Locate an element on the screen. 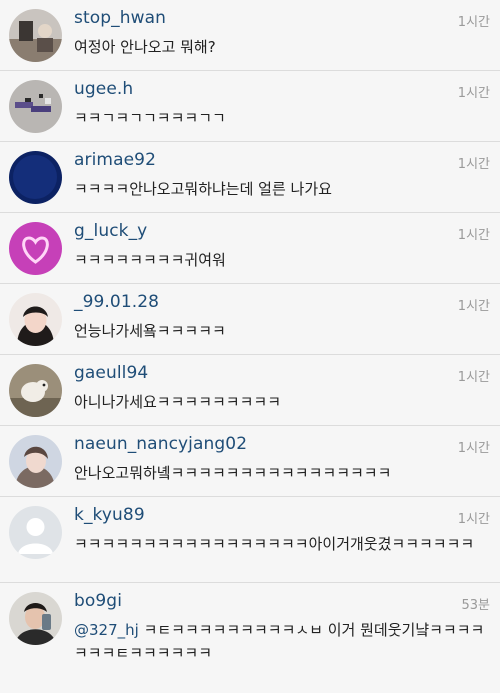 The height and width of the screenshot is (693, 500). username-link: arimae92 is located at coordinates (115, 160).